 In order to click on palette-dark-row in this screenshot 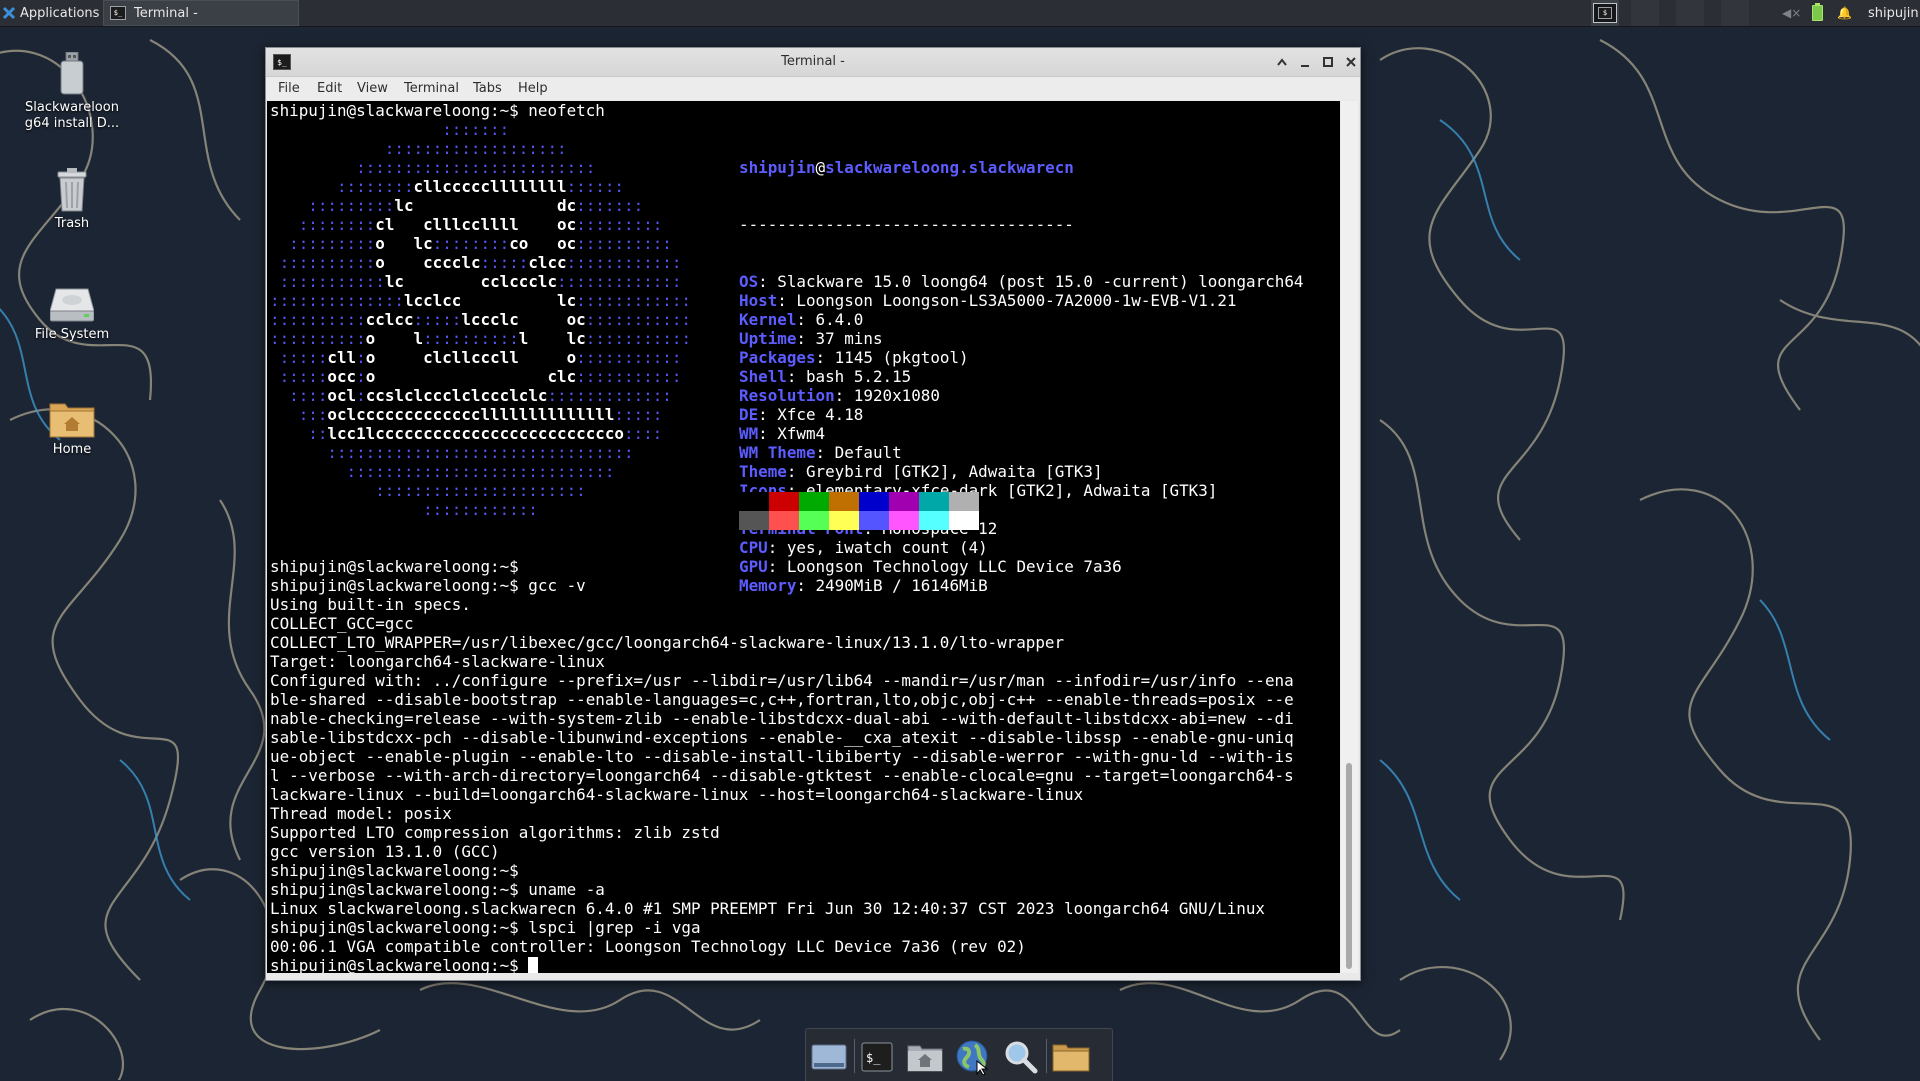, I will do `click(859, 501)`.